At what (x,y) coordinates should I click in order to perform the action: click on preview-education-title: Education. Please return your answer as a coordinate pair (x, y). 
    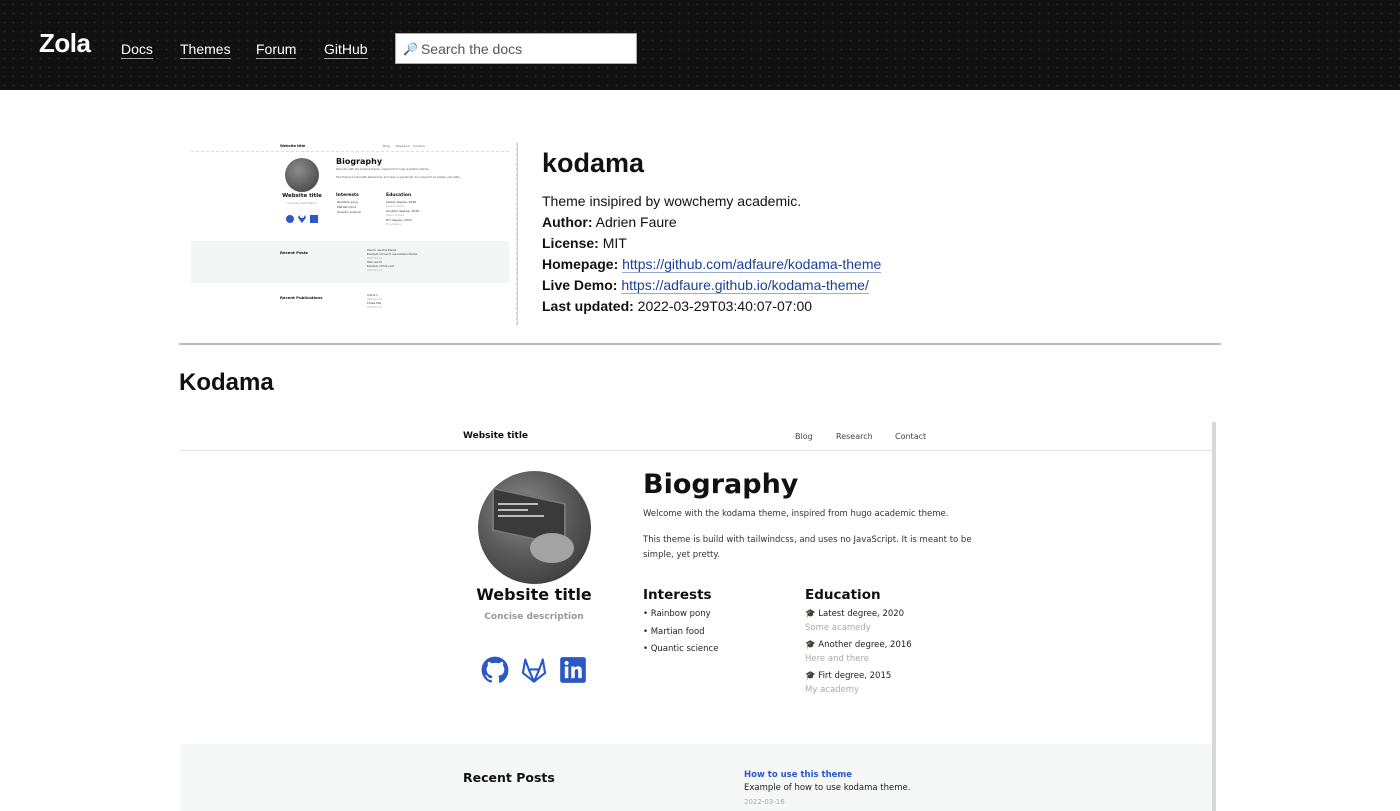
    Looking at the image, I should click on (843, 595).